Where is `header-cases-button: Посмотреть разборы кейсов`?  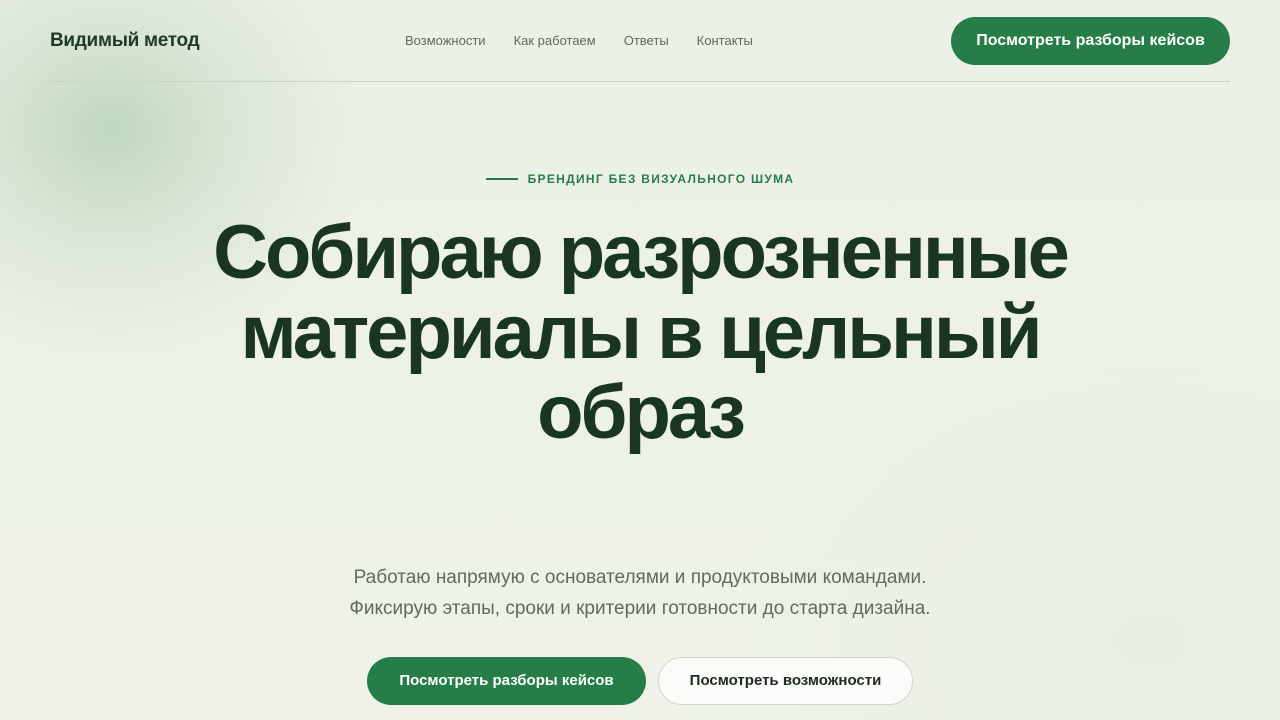 header-cases-button: Посмотреть разборы кейсов is located at coordinates (1090, 41).